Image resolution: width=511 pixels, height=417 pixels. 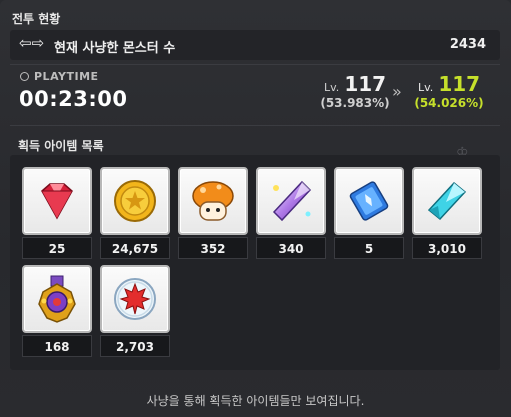 I want to click on item-count: 340, so click(x=291, y=248).